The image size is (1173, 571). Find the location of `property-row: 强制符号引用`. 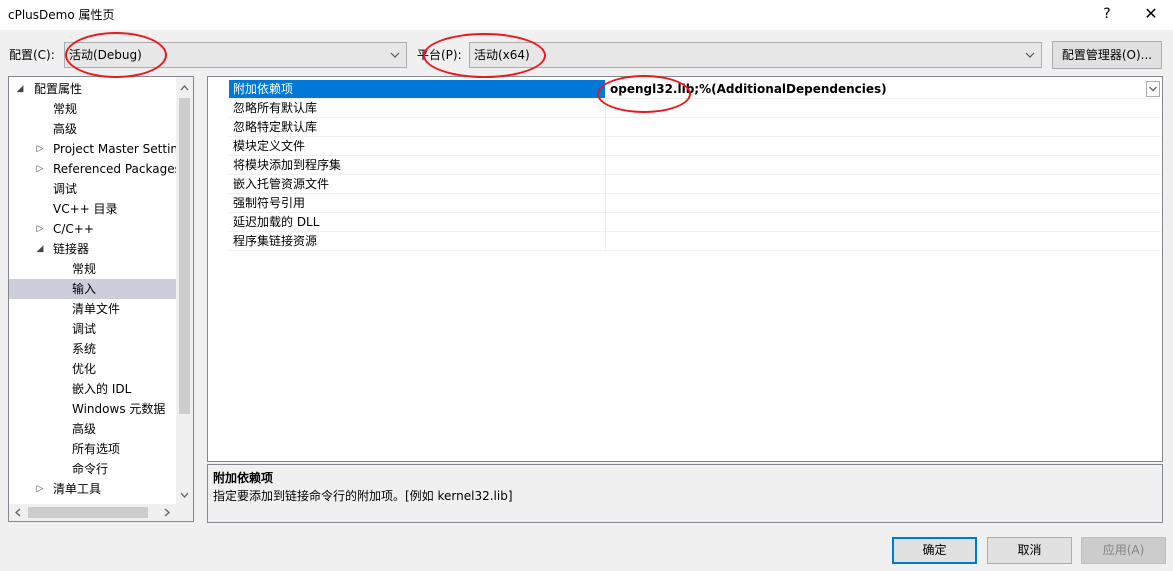

property-row: 强制符号引用 is located at coordinates (695, 203).